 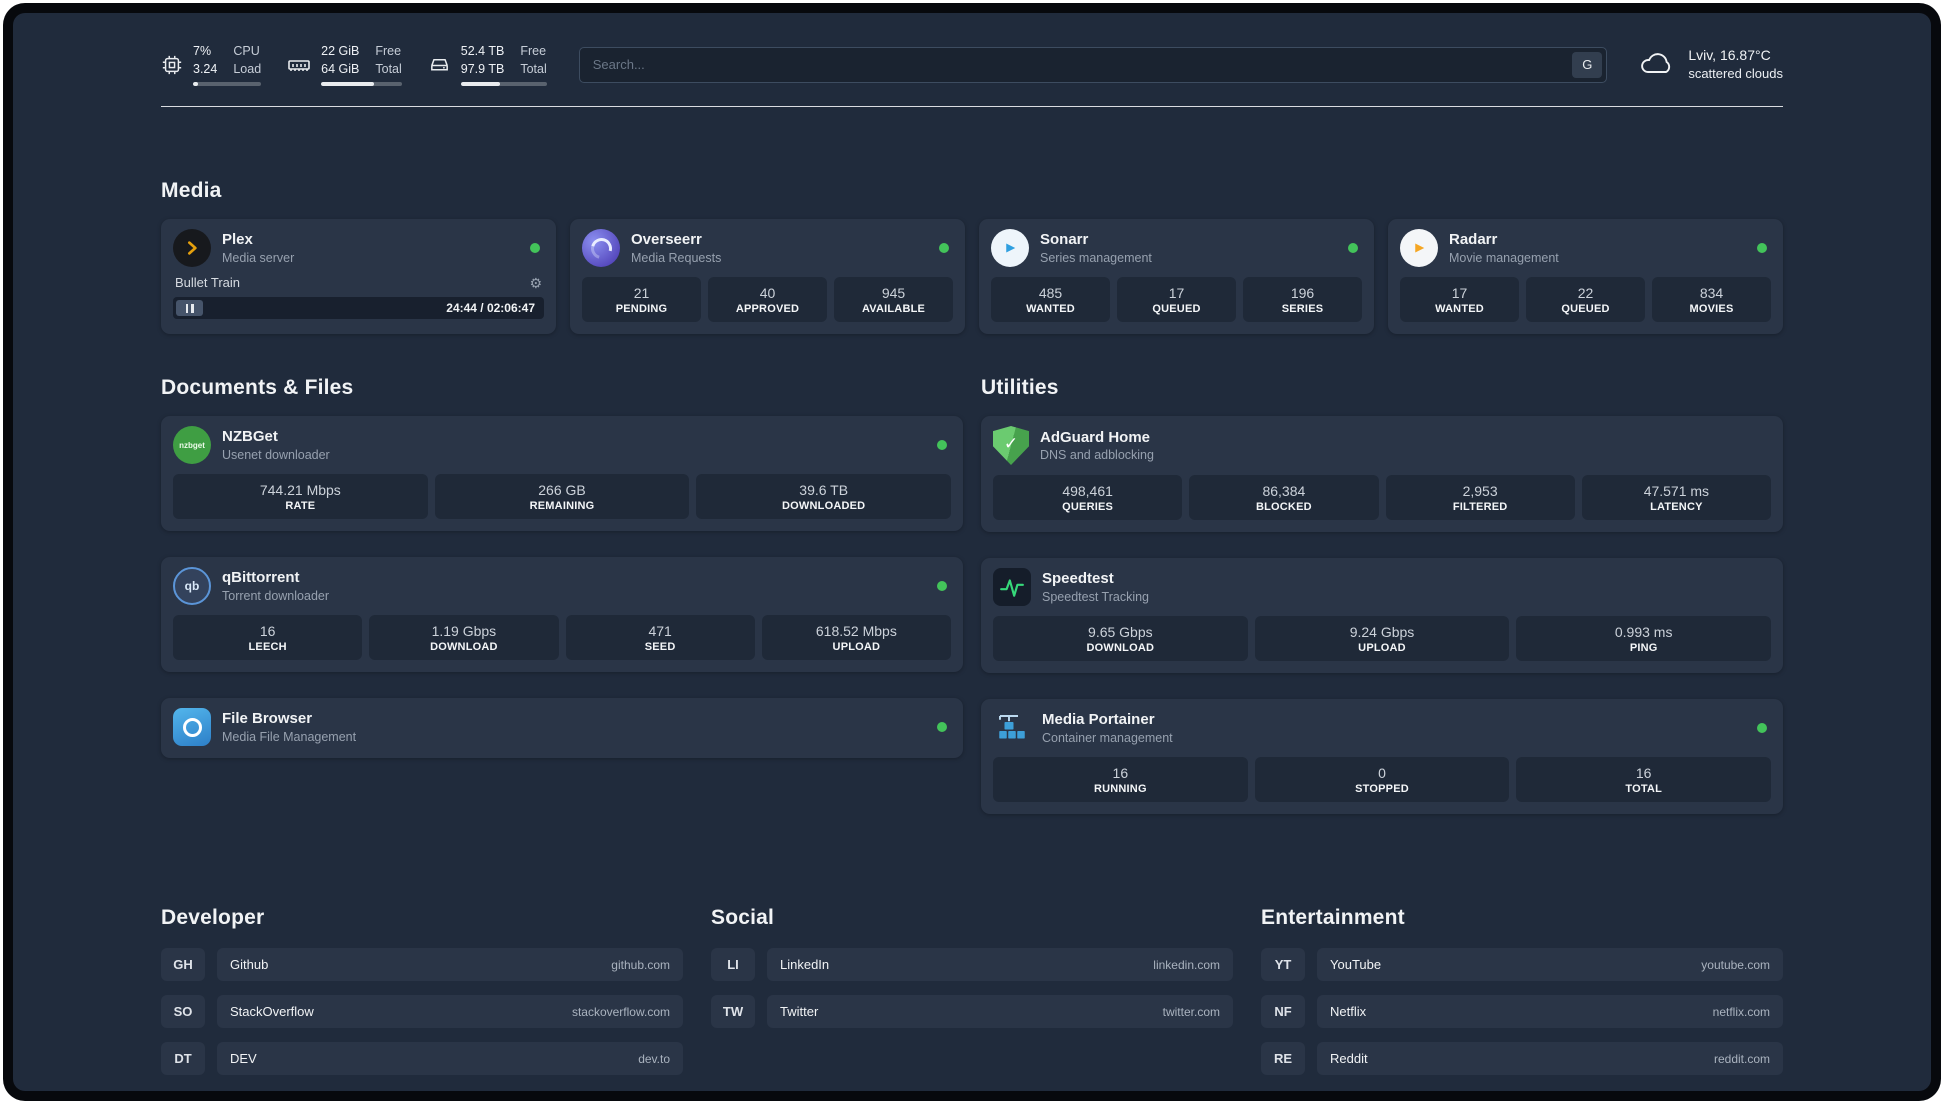 What do you see at coordinates (289, 736) in the screenshot?
I see `app-subtitle-filebrowser: Media File Management` at bounding box center [289, 736].